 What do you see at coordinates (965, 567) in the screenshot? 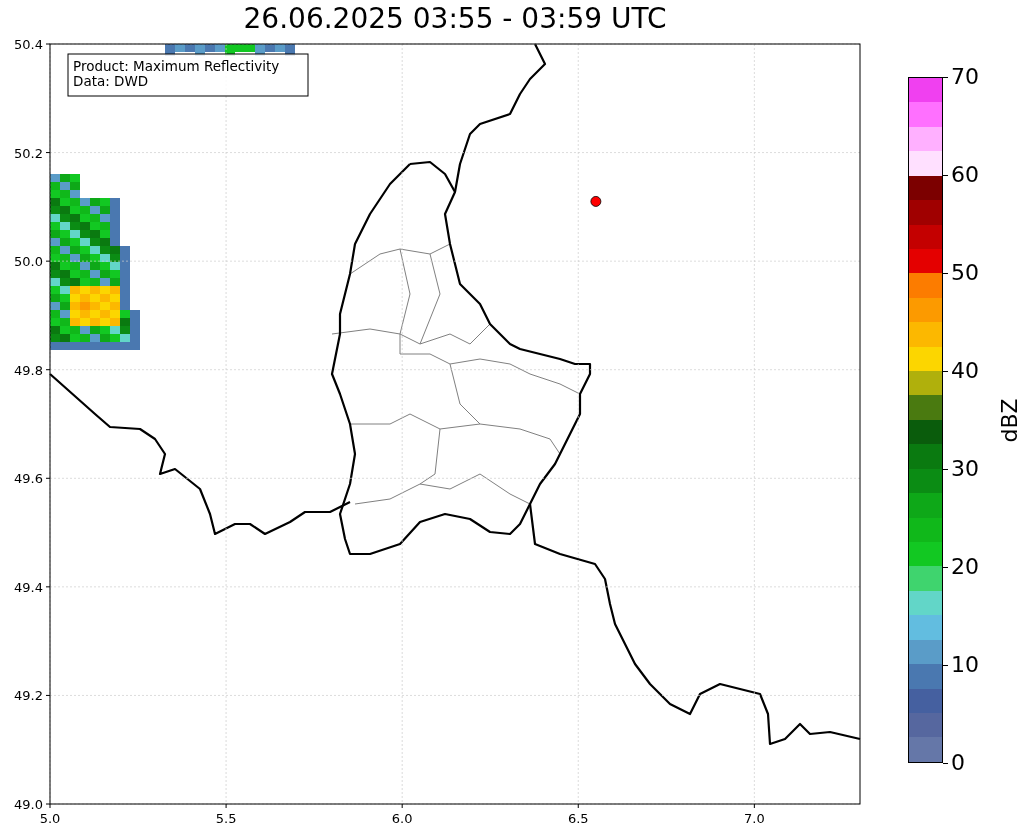
I see `colorbar-tick-label: 20` at bounding box center [965, 567].